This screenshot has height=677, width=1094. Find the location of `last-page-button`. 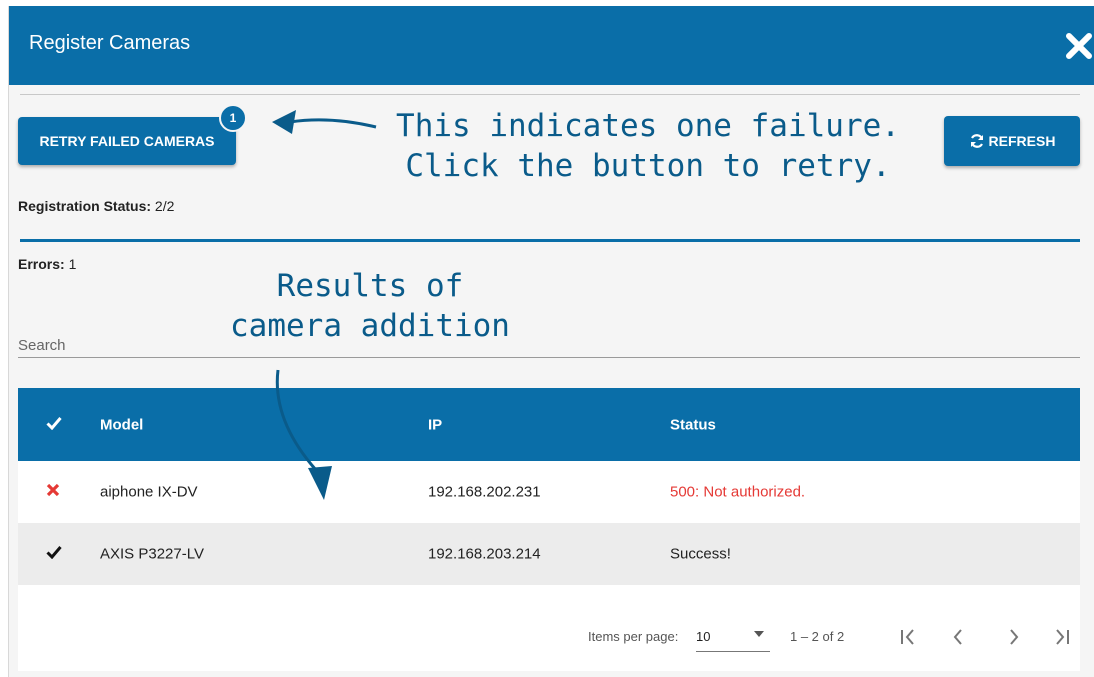

last-page-button is located at coordinates (1062, 637).